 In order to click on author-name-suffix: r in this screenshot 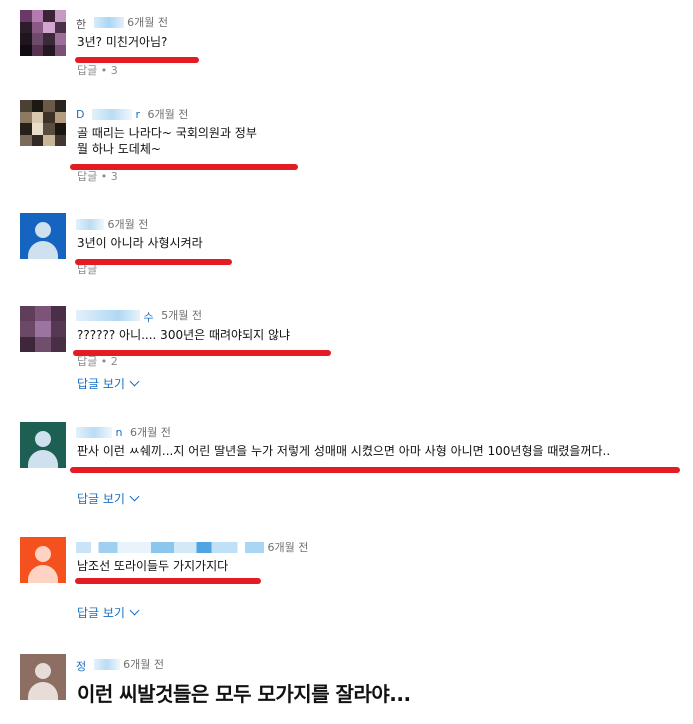, I will do `click(138, 114)`.